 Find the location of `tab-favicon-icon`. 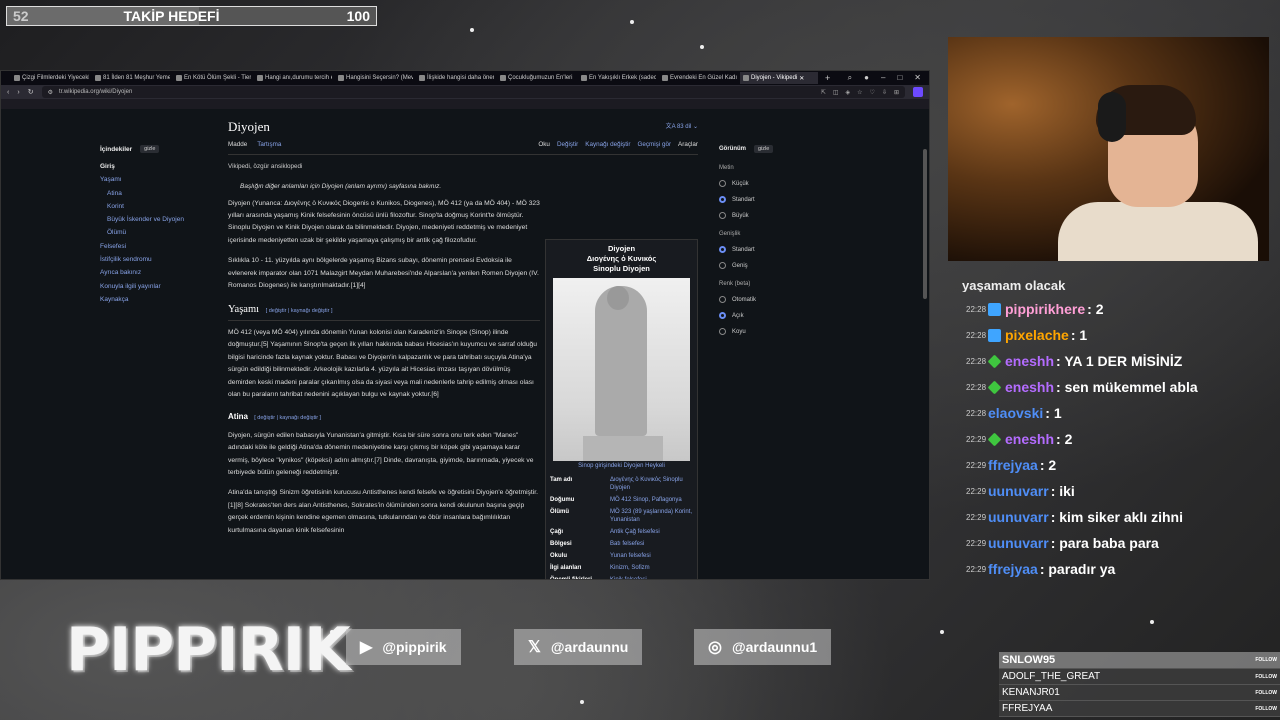

tab-favicon-icon is located at coordinates (584, 78).